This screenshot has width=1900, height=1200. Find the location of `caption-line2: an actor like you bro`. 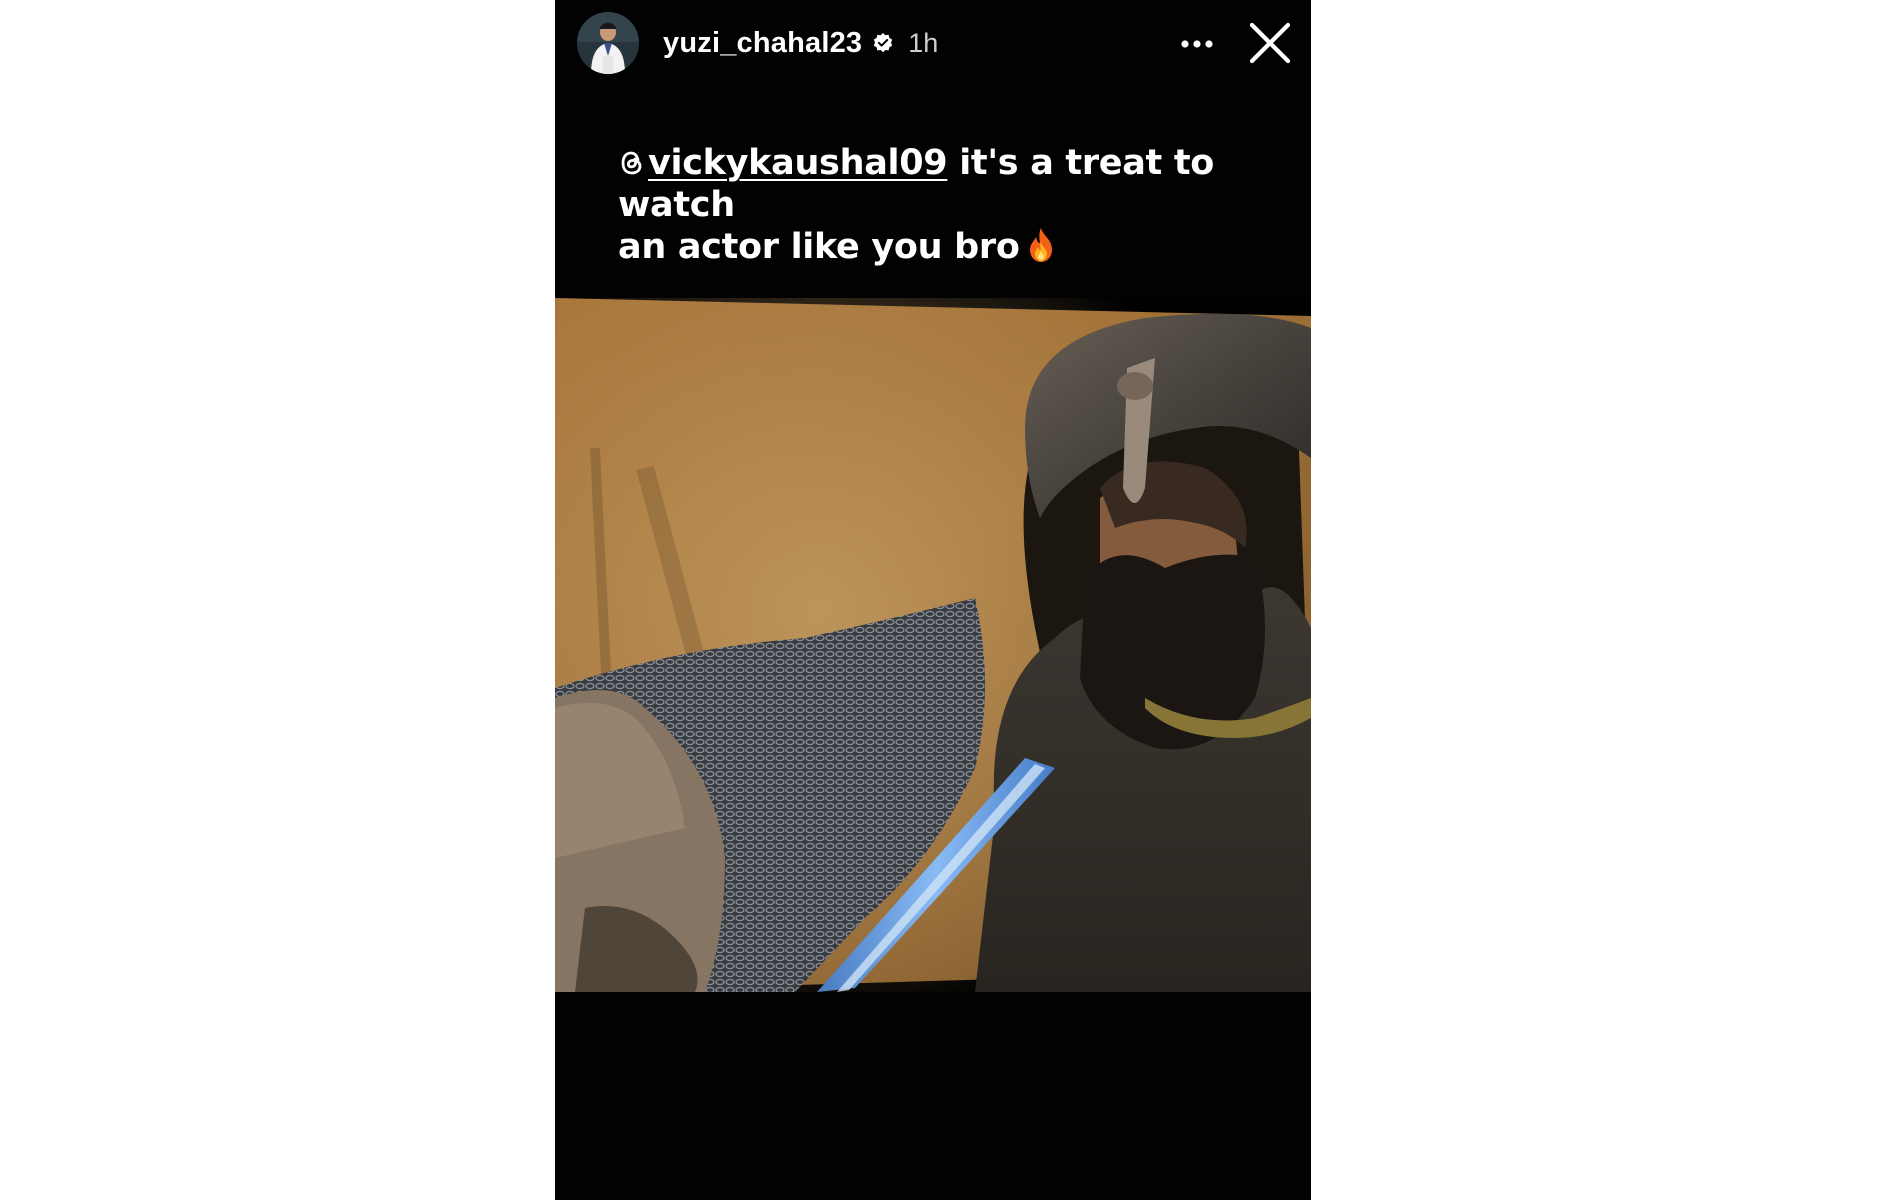

caption-line2: an actor like you bro is located at coordinates (819, 247).